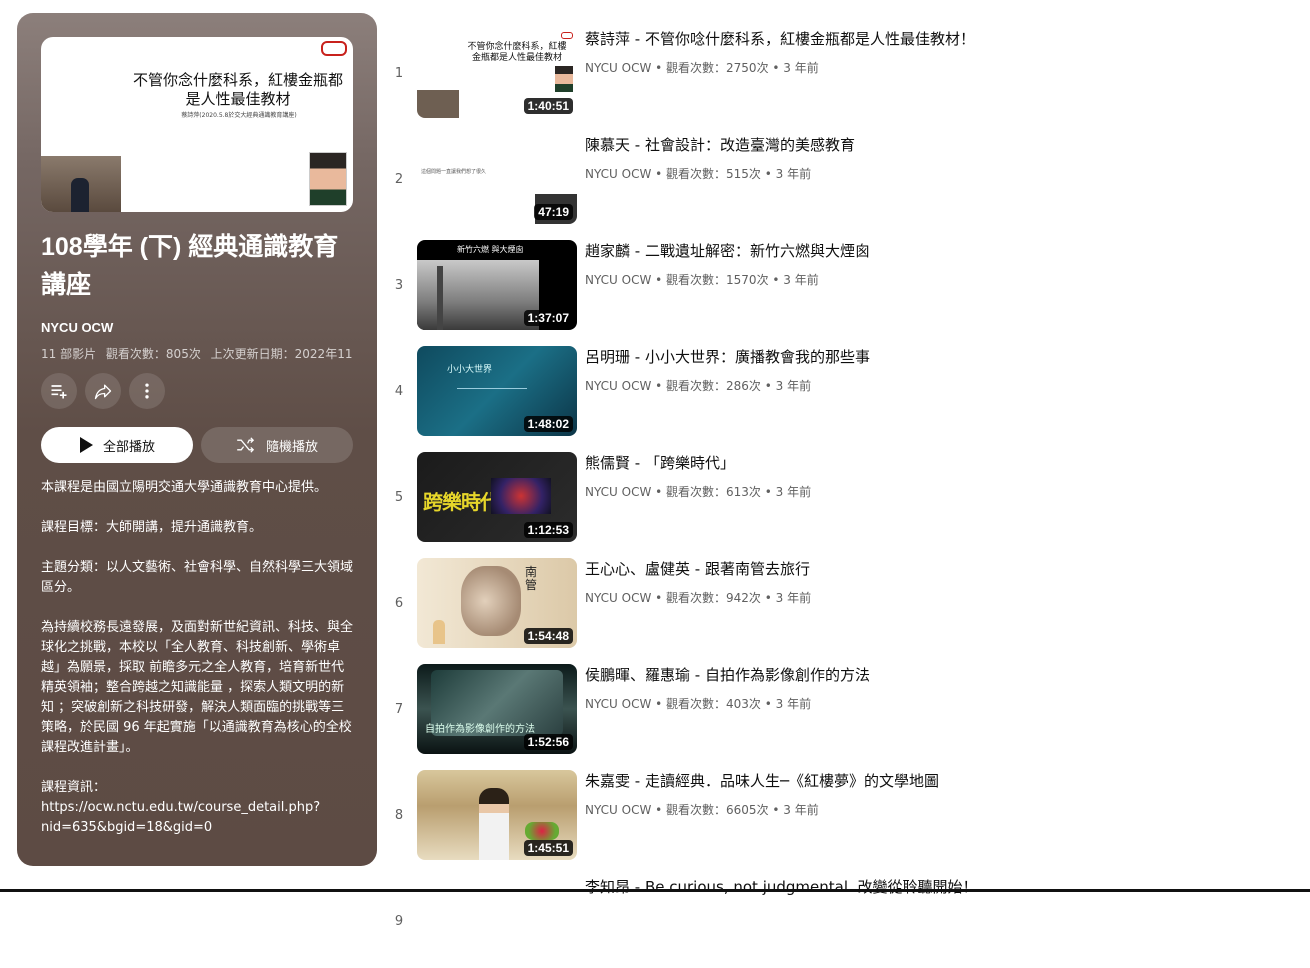 Image resolution: width=1310 pixels, height=968 pixels. Describe the element at coordinates (246, 445) in the screenshot. I see `shuffle-icon` at that location.